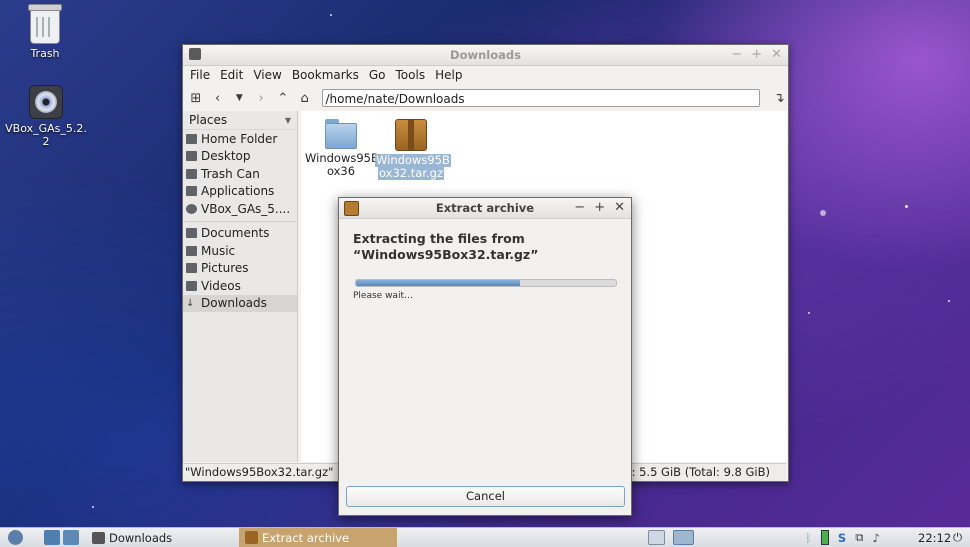  What do you see at coordinates (191, 250) in the screenshot?
I see `music-icon` at bounding box center [191, 250].